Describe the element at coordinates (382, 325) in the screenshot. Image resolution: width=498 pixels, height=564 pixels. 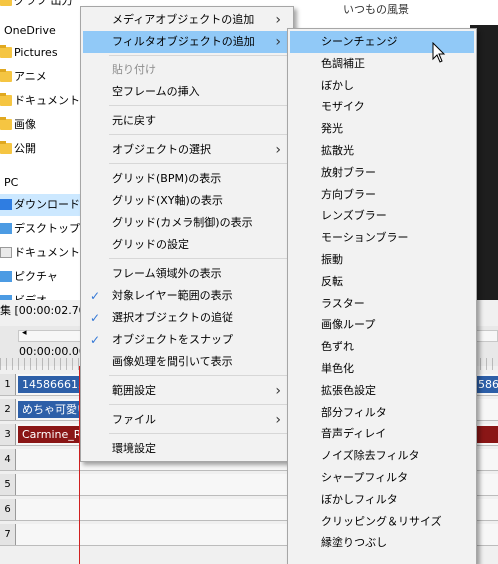
I see `filter-menu-item: 画像ループ` at that location.